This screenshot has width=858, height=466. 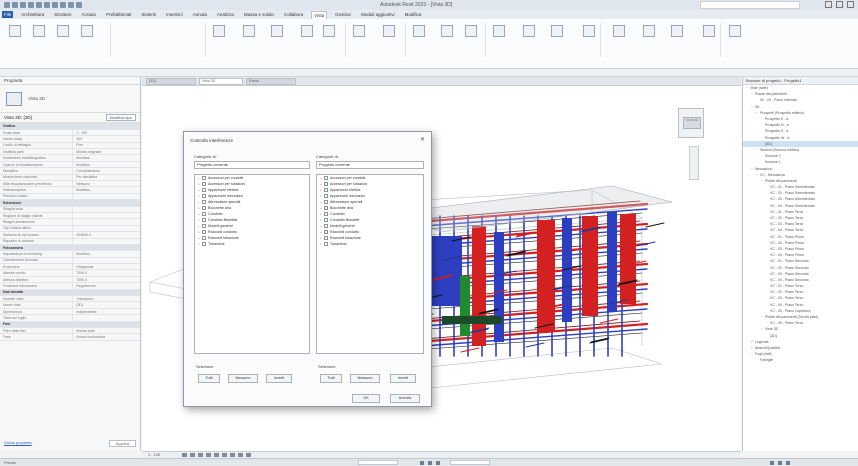 I want to click on temporary-hide-icon, so click(x=240, y=455).